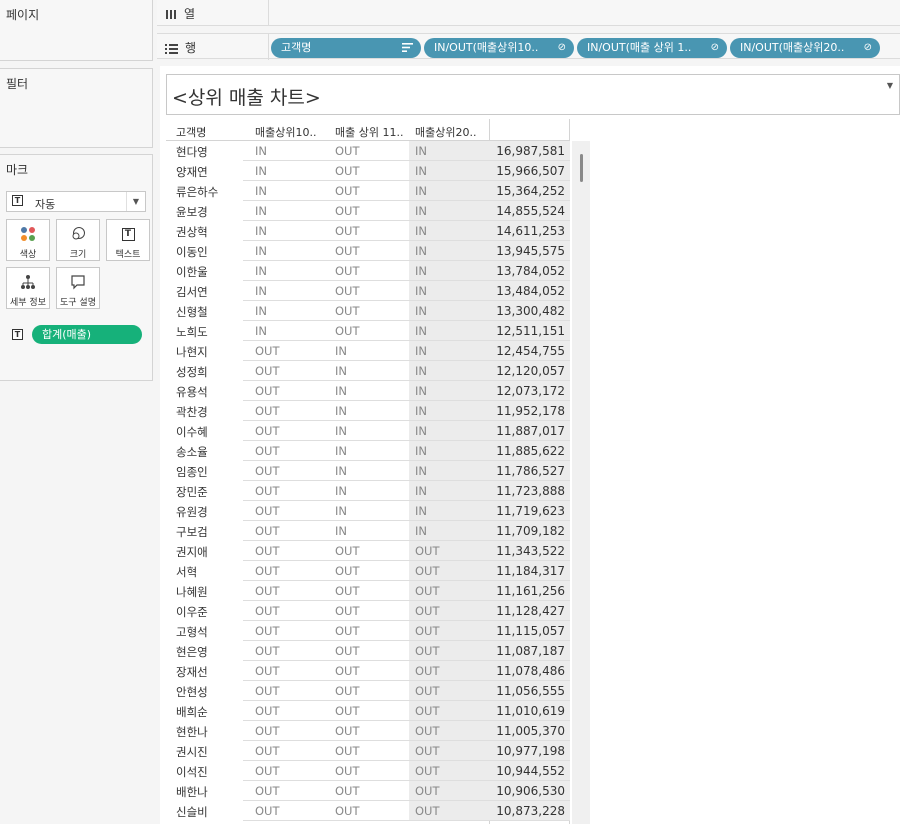  I want to click on inout-top20-pill: IN/OUT(매출상위20.. ⊘, so click(805, 48).